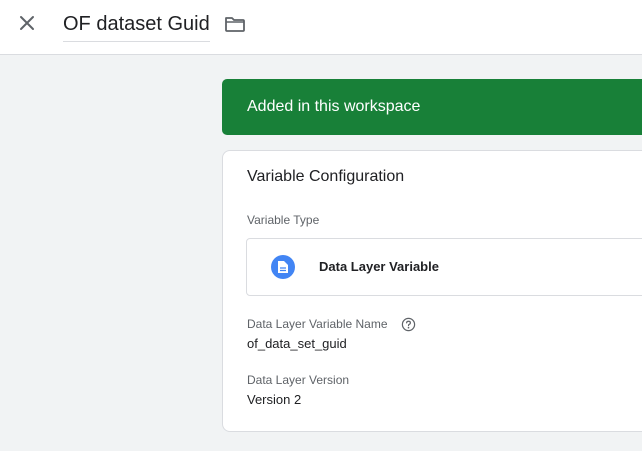  I want to click on workspace-status-banner: Added in this workspace, so click(432, 107).